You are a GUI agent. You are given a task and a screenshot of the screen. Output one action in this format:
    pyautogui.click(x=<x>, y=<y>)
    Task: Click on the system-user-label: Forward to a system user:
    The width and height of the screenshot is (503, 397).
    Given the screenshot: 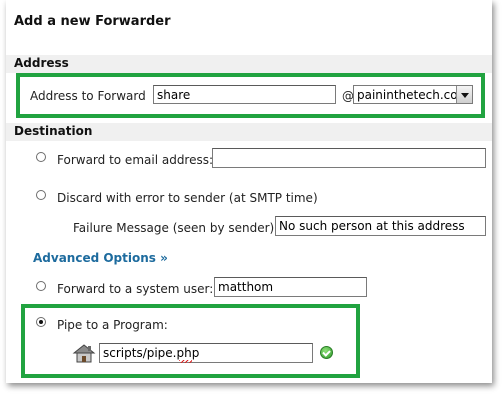 What is the action you would take?
    pyautogui.click(x=135, y=289)
    